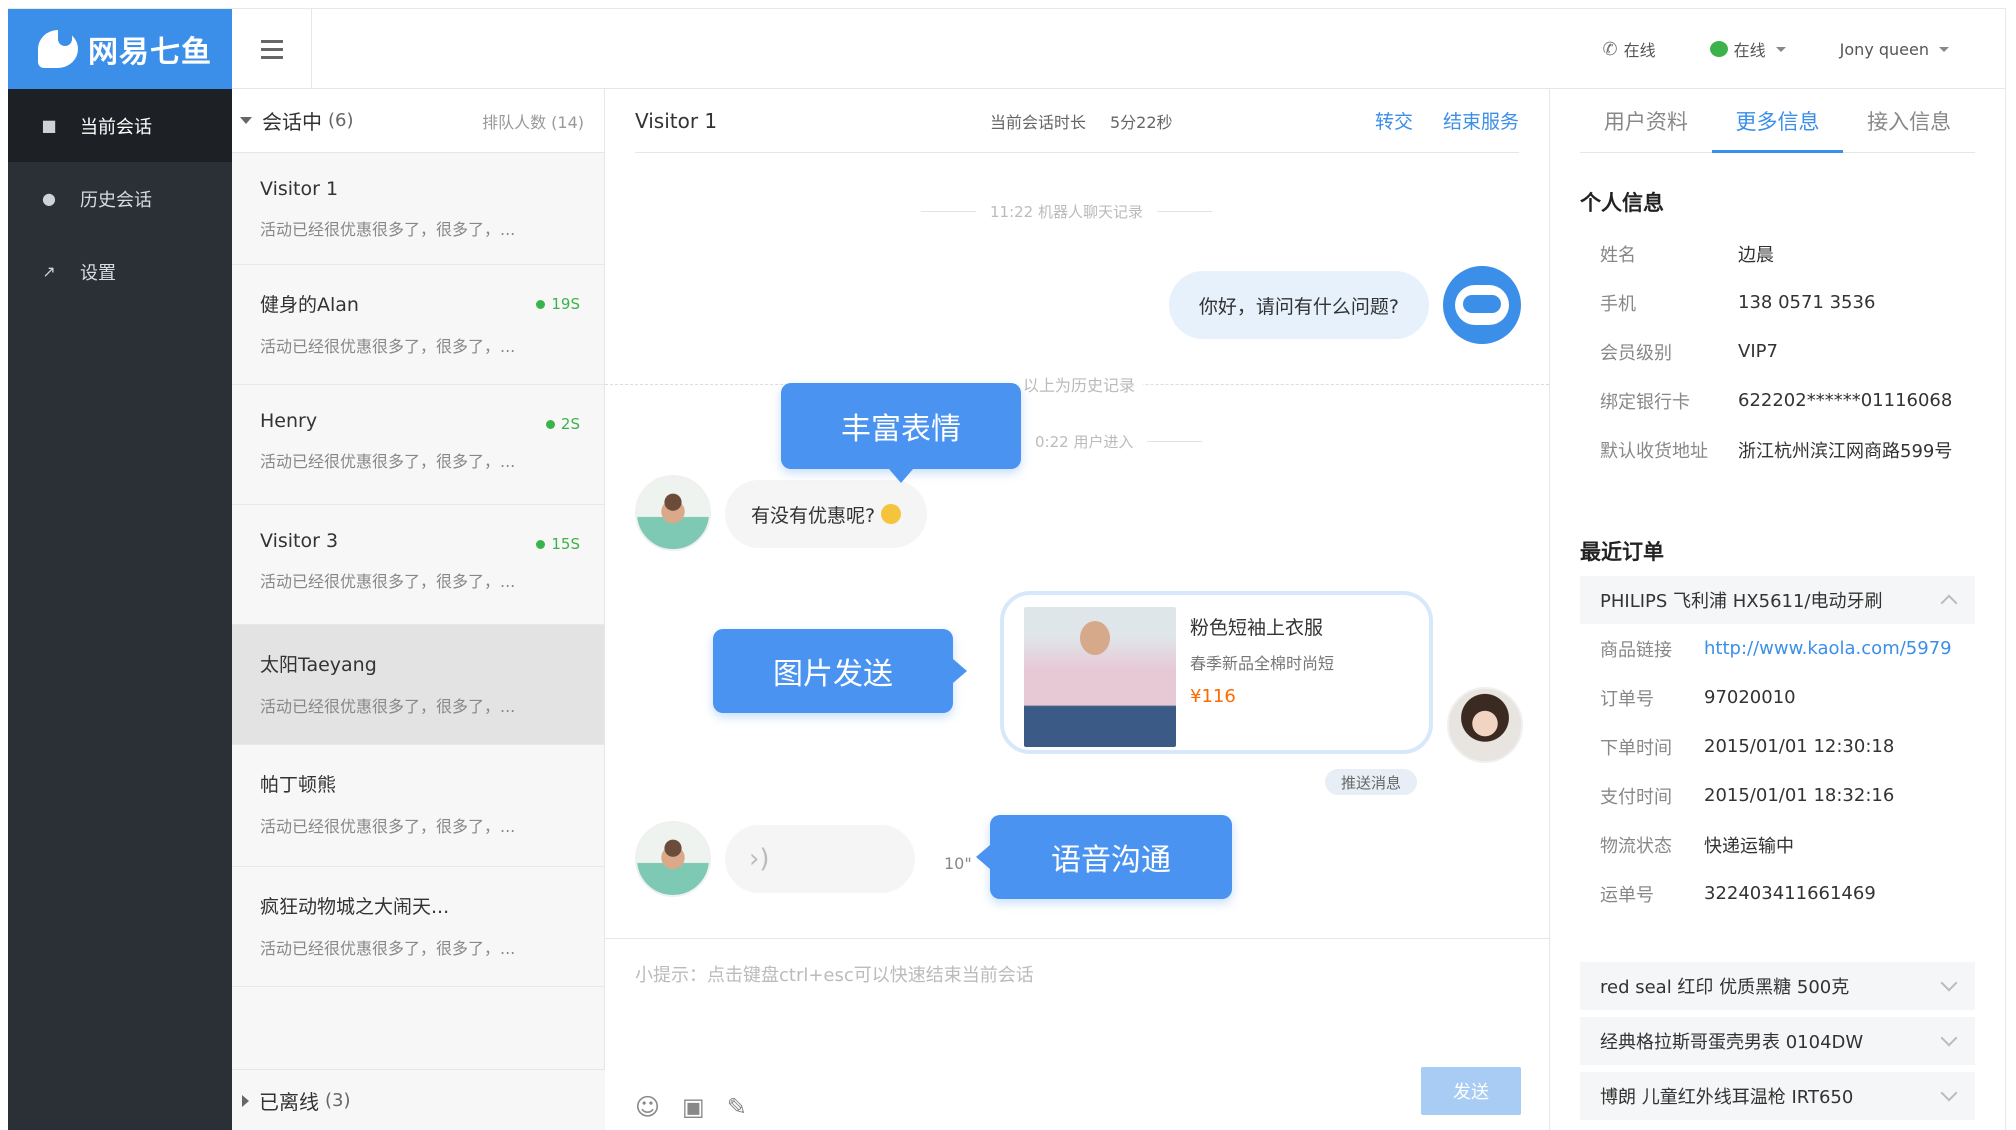 The height and width of the screenshot is (1130, 2016). I want to click on input-hint: 小提示：点击键盘ctrl+esc可以快速结束当前会话, so click(834, 975).